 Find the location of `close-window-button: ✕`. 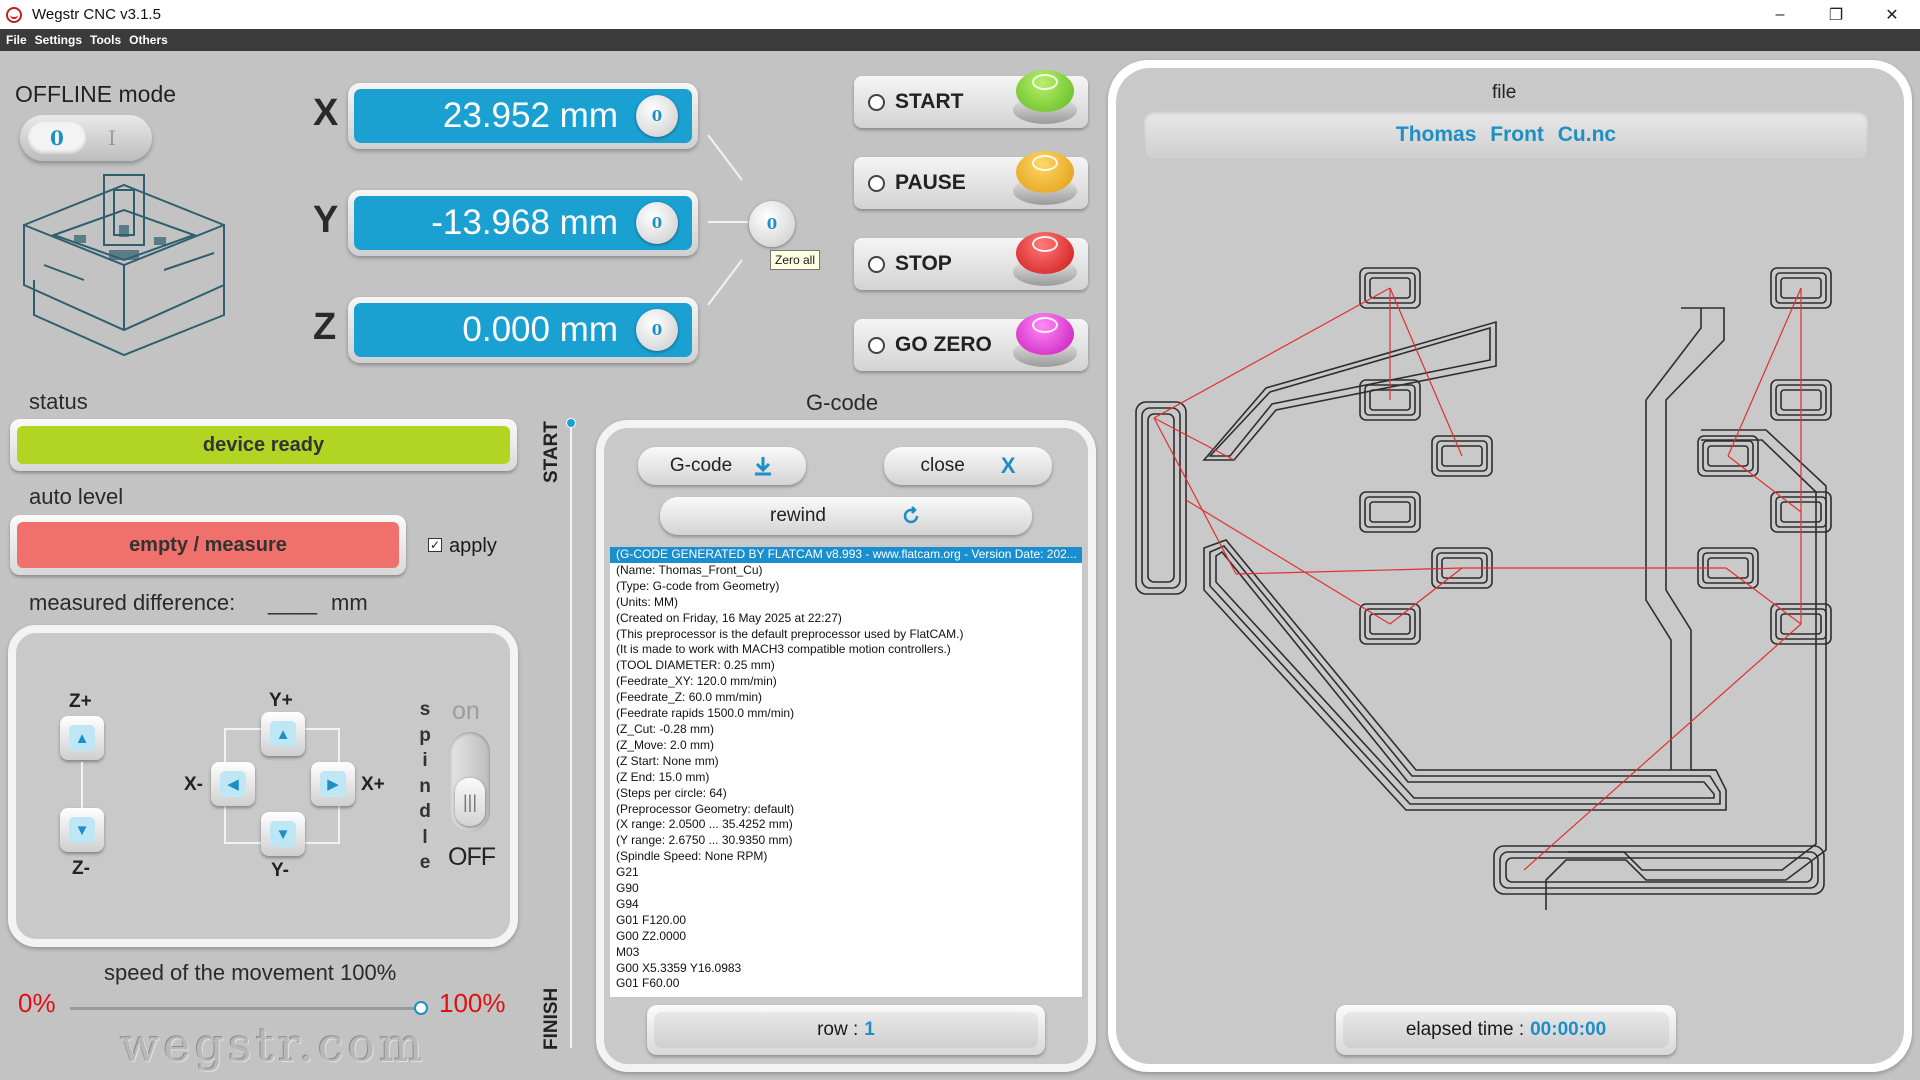

close-window-button: ✕ is located at coordinates (1892, 14).